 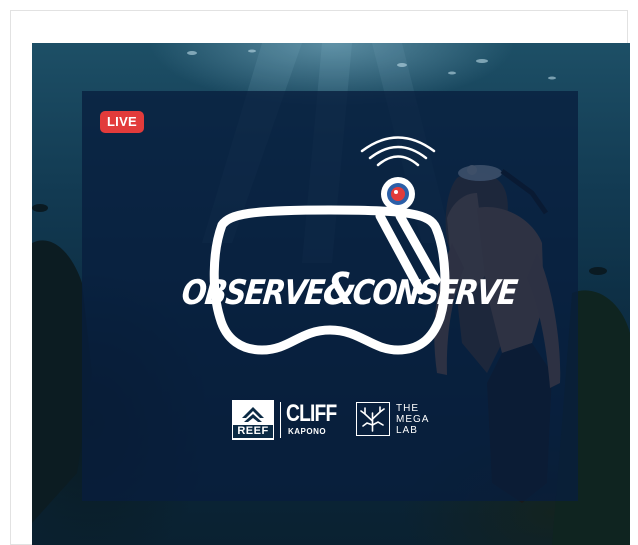 I want to click on megalab-line2: MEGA, so click(x=413, y=419).